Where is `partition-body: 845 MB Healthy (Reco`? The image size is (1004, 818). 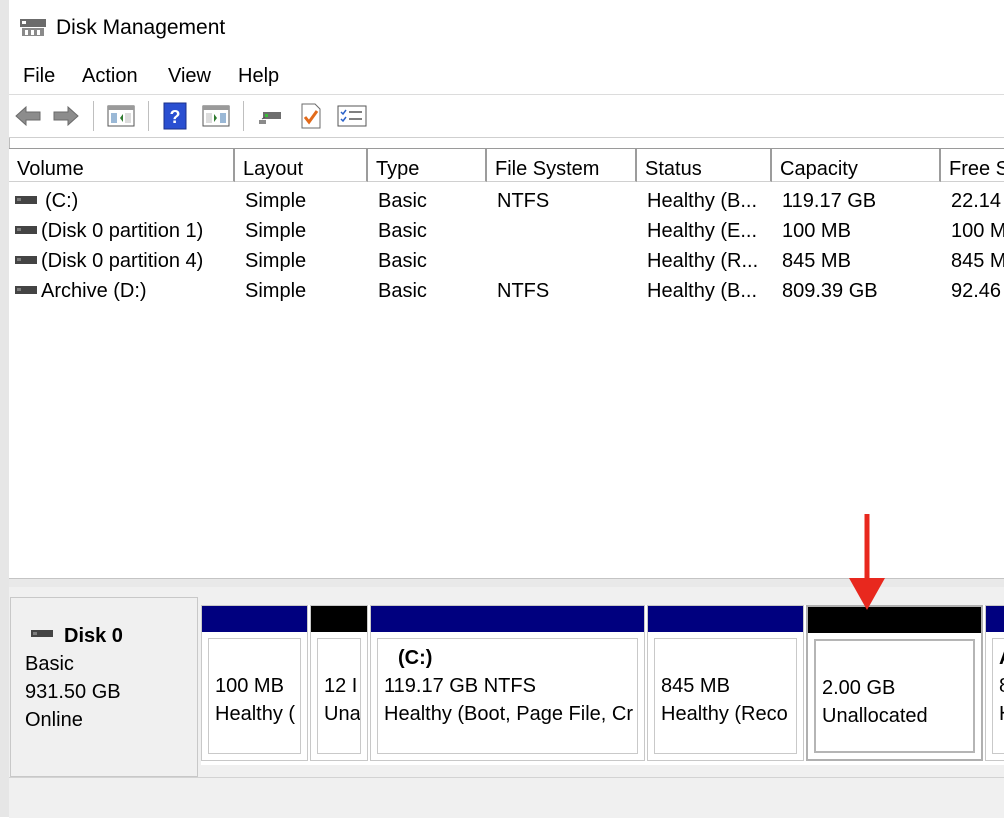
partition-body: 845 MB Healthy (Reco is located at coordinates (725, 696).